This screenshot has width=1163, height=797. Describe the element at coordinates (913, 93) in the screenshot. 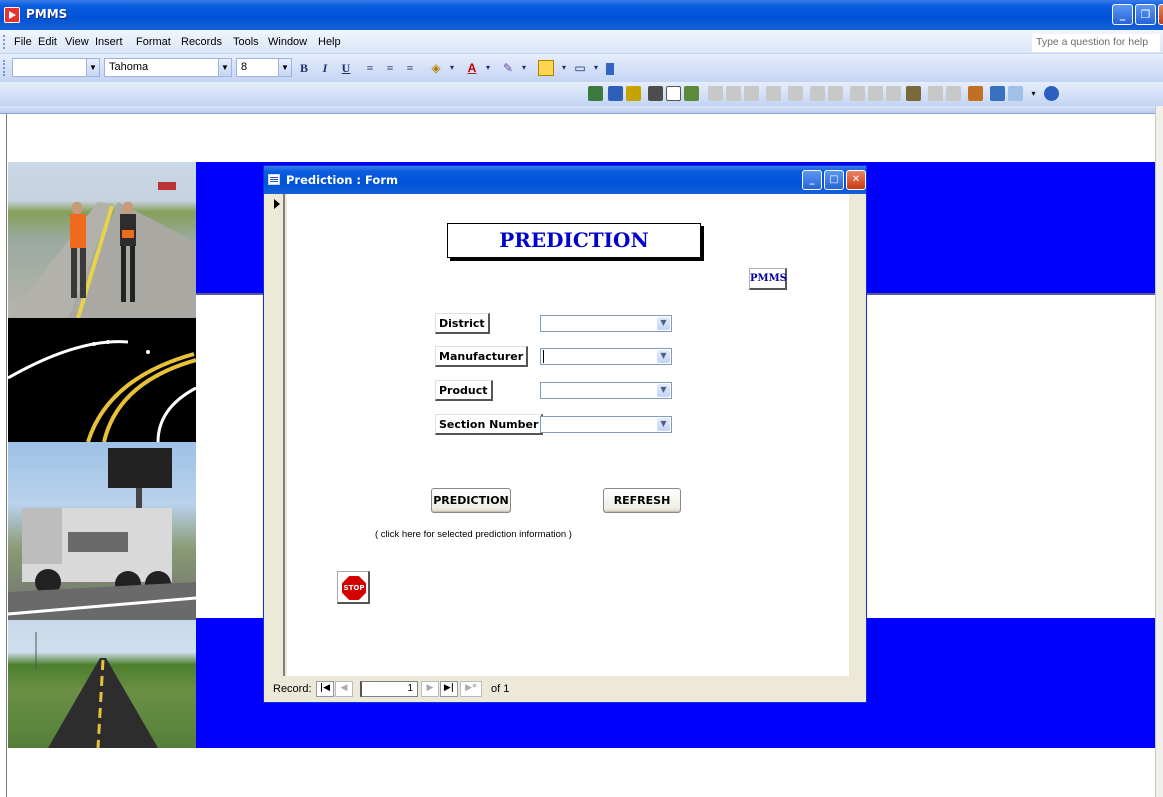

I see `find-icon` at that location.